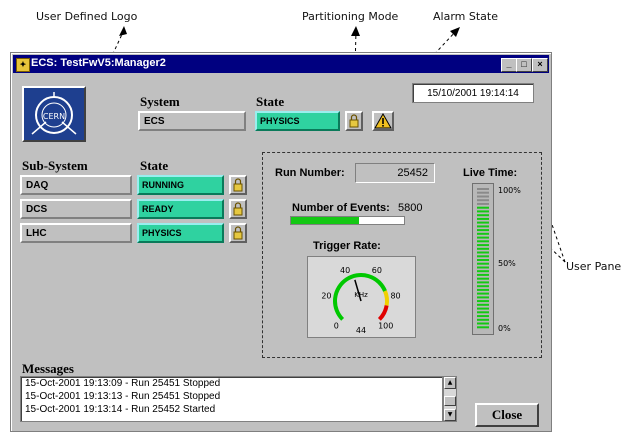 The image size is (623, 435). Describe the element at coordinates (326, 296) in the screenshot. I see `gauge-tick-label: 20` at that location.